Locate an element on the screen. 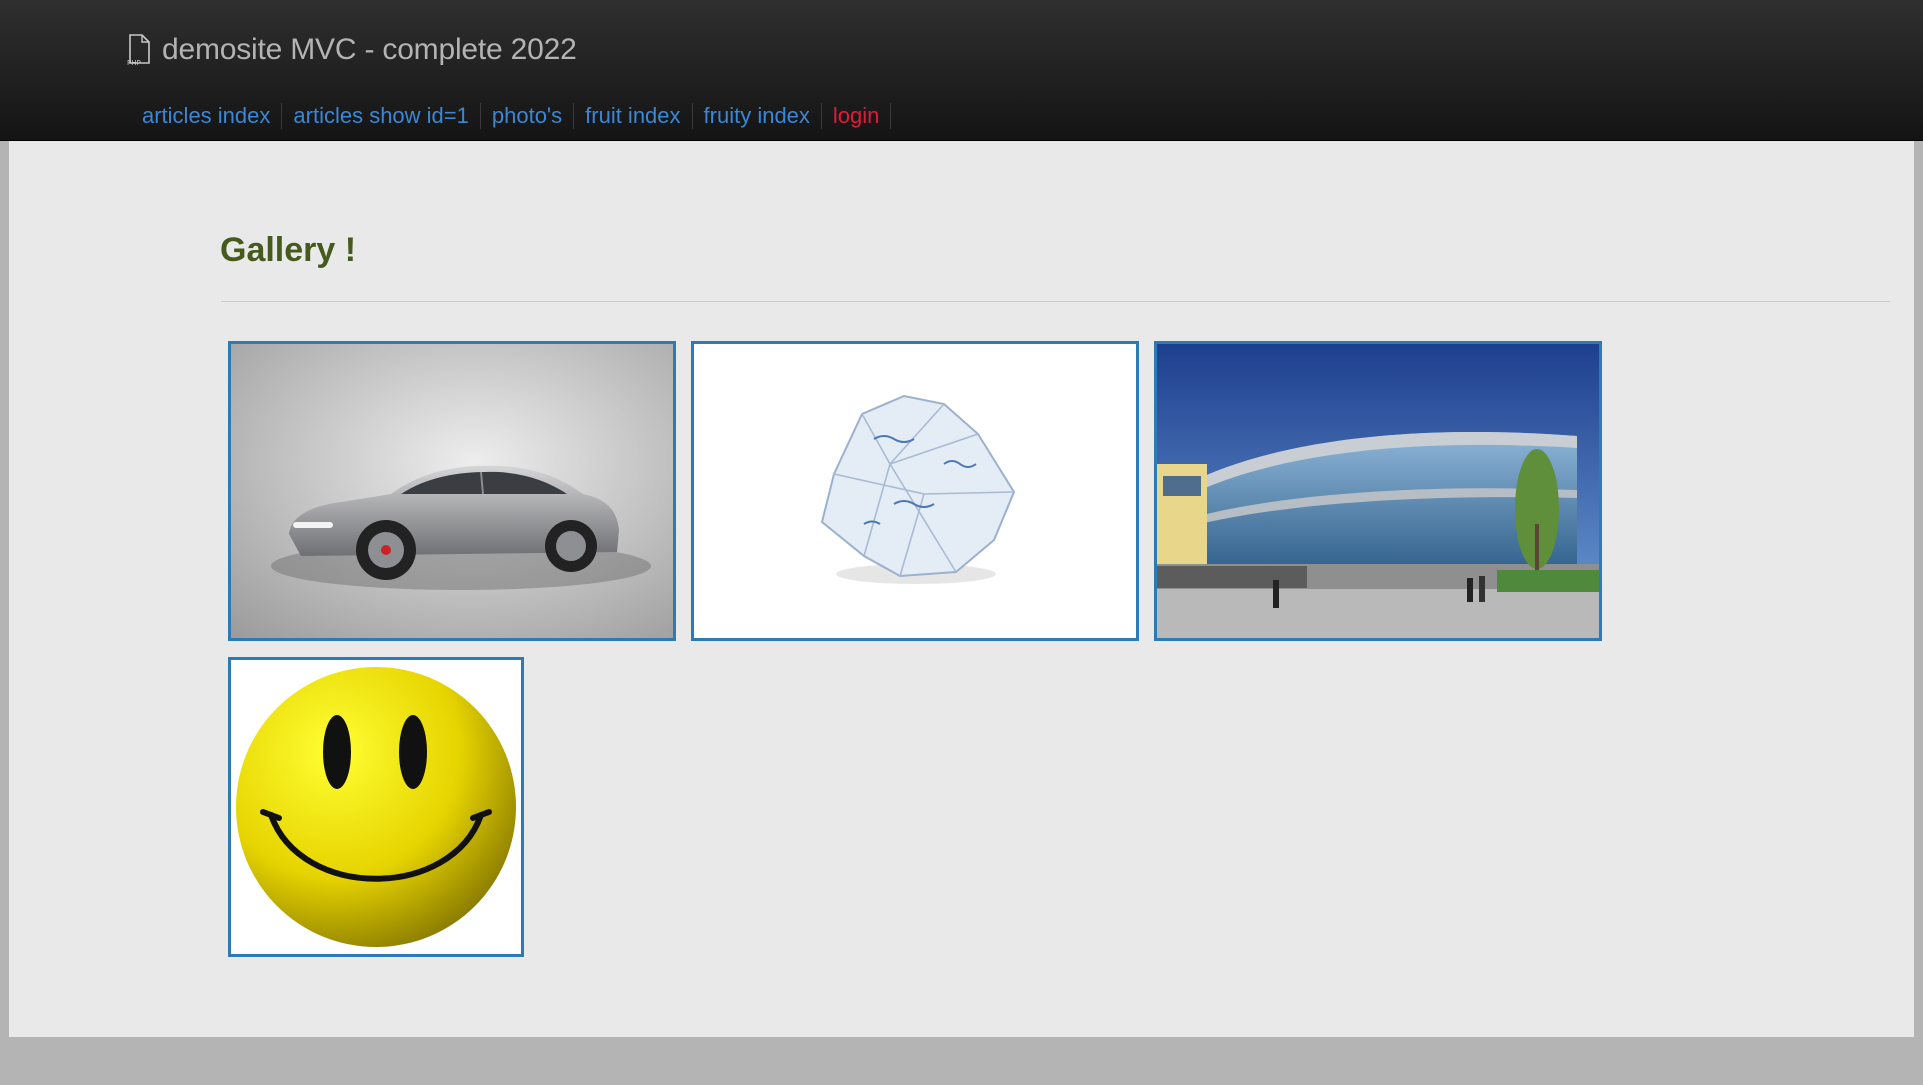 The height and width of the screenshot is (1085, 1923). site-title: demosite MVC - complete 2022 is located at coordinates (369, 50).